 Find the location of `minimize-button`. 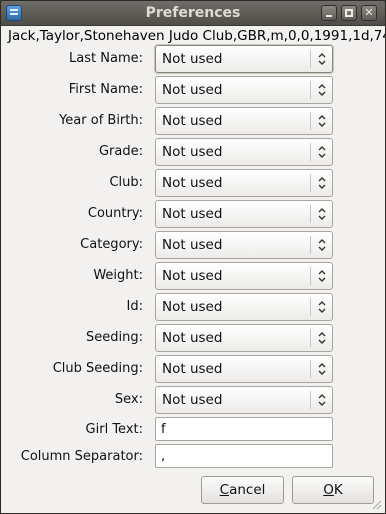

minimize-button is located at coordinates (329, 13).